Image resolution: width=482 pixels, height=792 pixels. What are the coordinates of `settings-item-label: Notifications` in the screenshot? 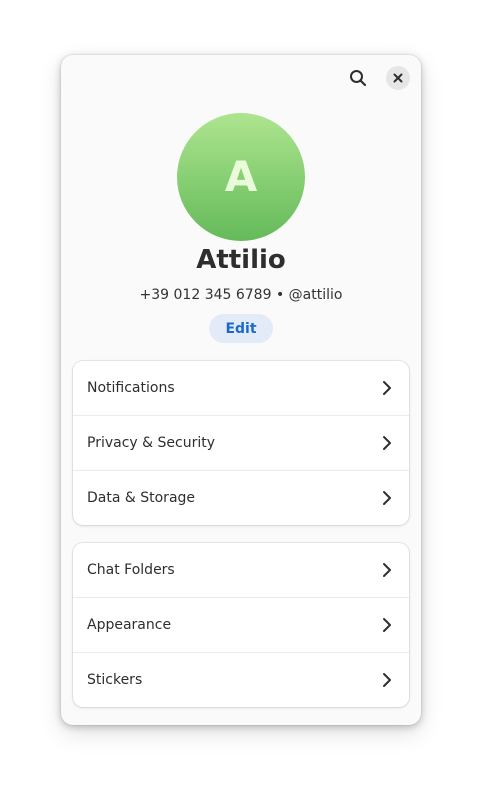 It's located at (131, 388).